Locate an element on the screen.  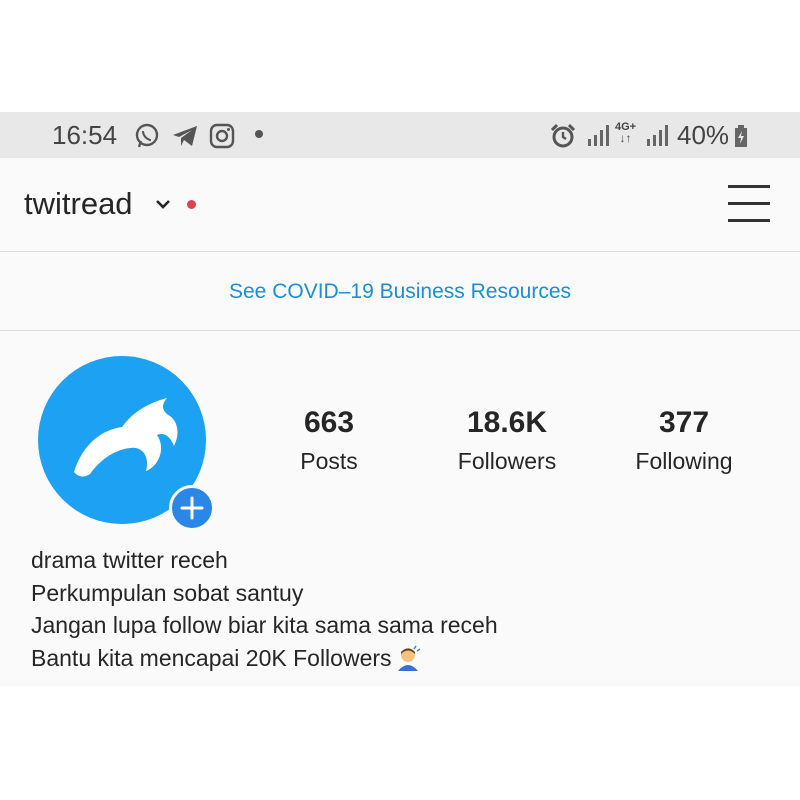
battery-percentage: 40% is located at coordinates (703, 135).